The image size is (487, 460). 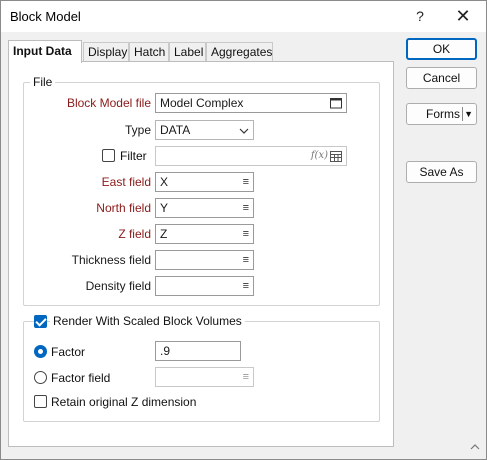 I want to click on type-select: DATA, so click(x=204, y=130).